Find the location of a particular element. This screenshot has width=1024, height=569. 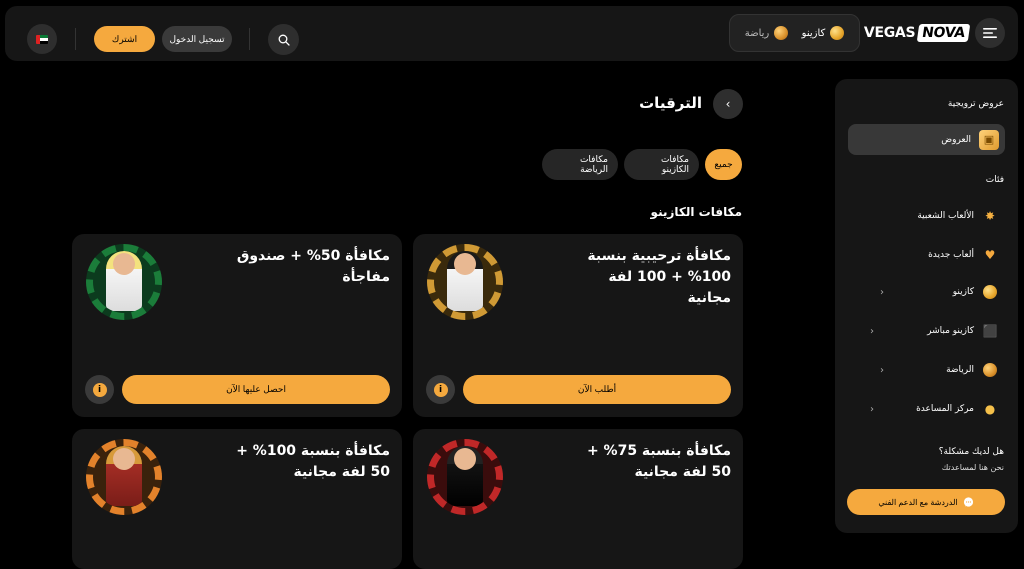

logo-text-vegas: VEGAS is located at coordinates (889, 33).